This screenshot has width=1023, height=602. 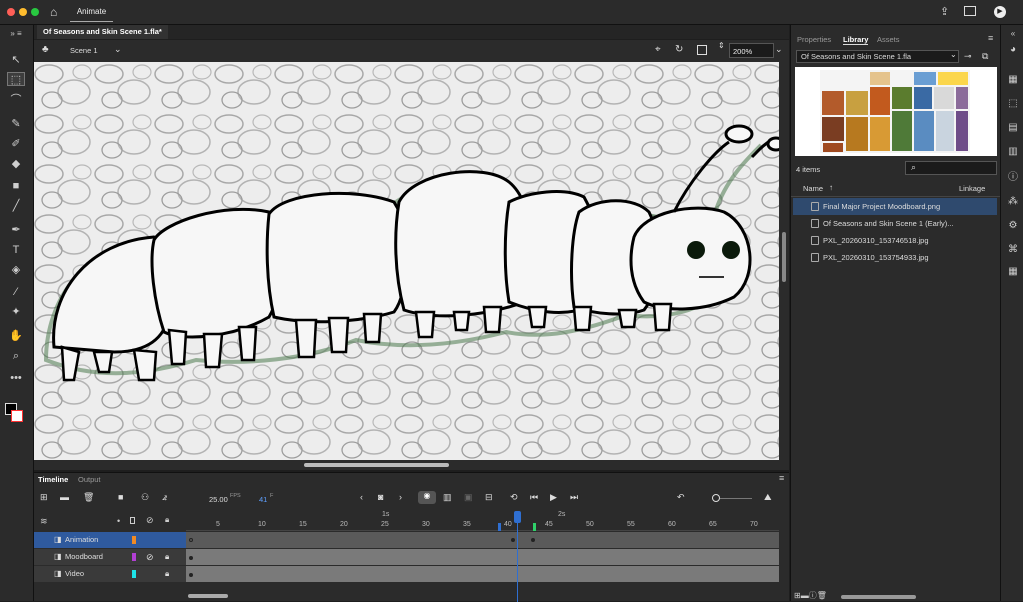 What do you see at coordinates (553, 497) in the screenshot?
I see `play-icon: ▶` at bounding box center [553, 497].